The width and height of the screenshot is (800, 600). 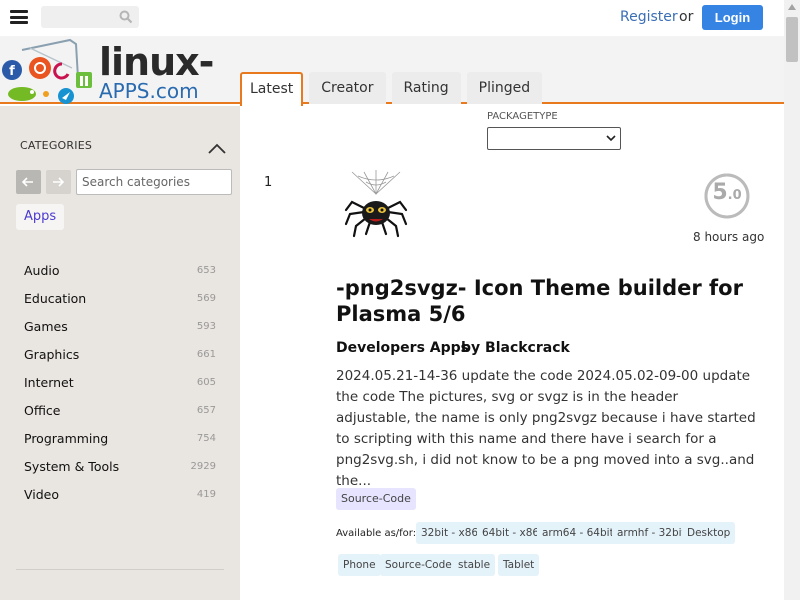 What do you see at coordinates (519, 565) in the screenshot?
I see `available-tag: Tablet` at bounding box center [519, 565].